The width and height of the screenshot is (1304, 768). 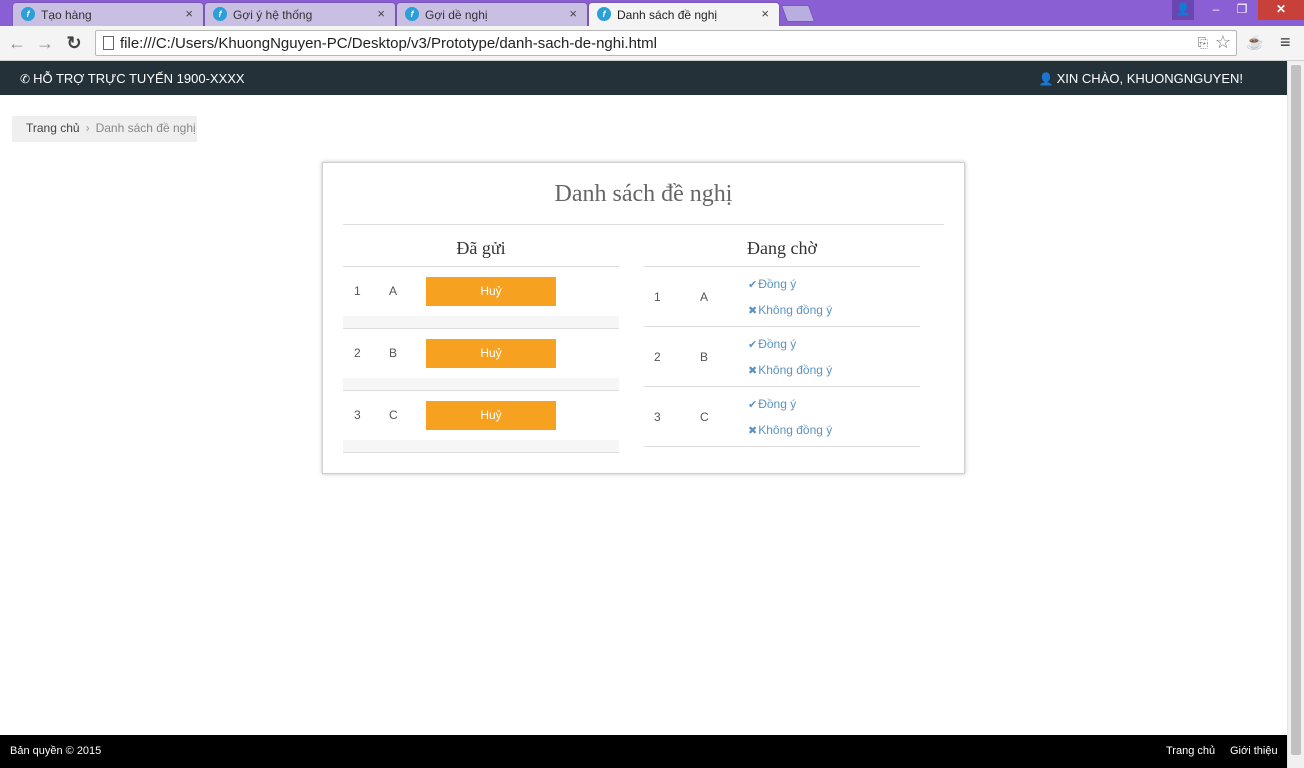 What do you see at coordinates (1190, 751) in the screenshot?
I see `footer-link-home: Trang chủ` at bounding box center [1190, 751].